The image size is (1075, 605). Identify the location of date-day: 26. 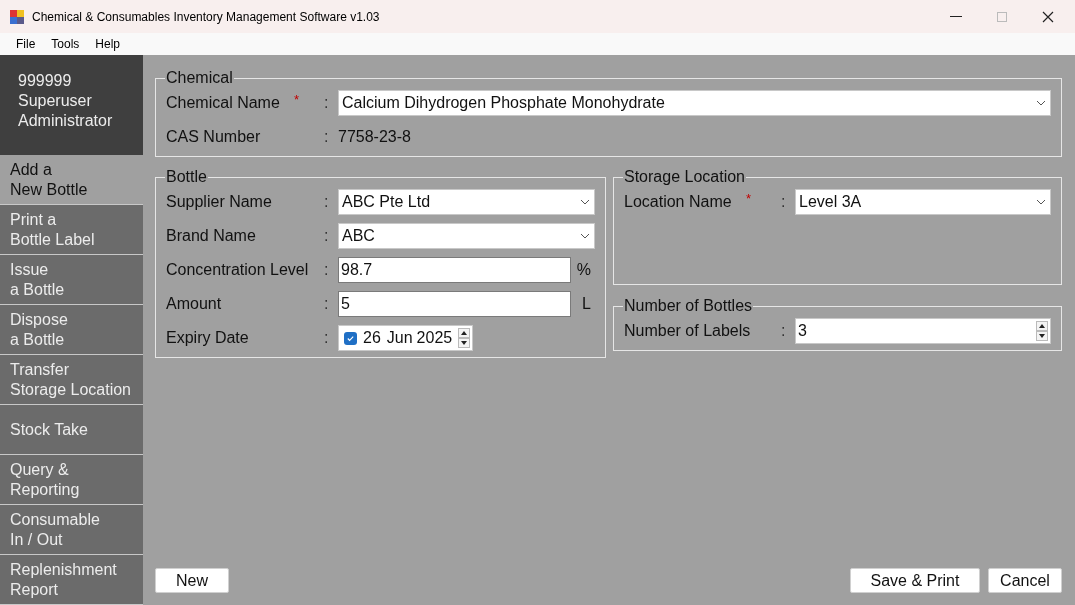
(372, 338).